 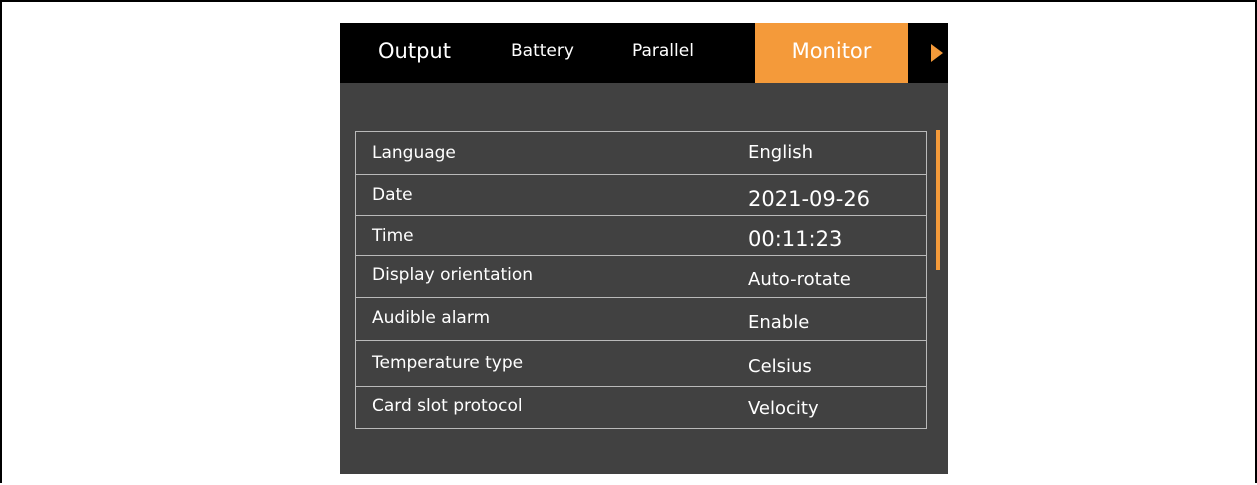 What do you see at coordinates (453, 275) in the screenshot?
I see `setting-label: Display orientation` at bounding box center [453, 275].